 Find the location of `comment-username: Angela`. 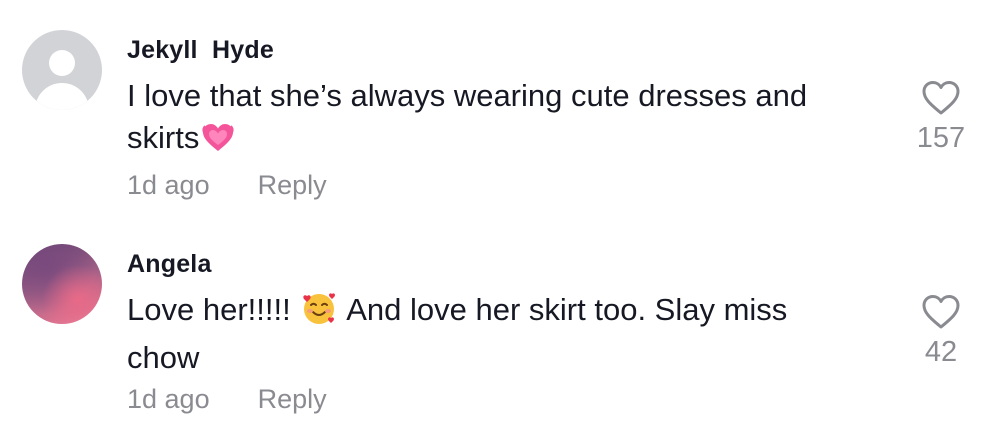

comment-username: Angela is located at coordinates (169, 264).